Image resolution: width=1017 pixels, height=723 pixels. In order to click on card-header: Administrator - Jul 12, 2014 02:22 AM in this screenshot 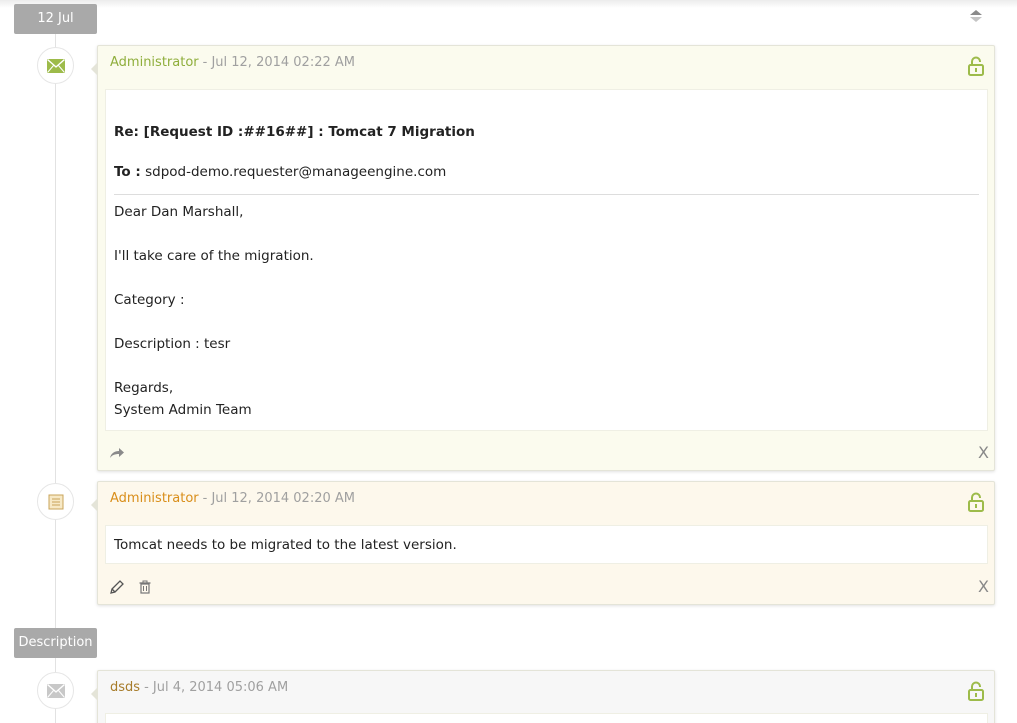, I will do `click(232, 62)`.